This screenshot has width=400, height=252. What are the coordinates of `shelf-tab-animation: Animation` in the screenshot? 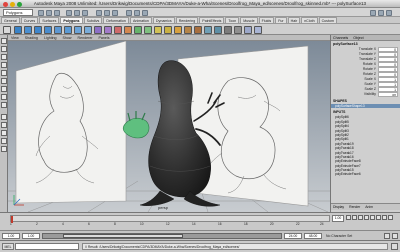 It's located at (140, 20).